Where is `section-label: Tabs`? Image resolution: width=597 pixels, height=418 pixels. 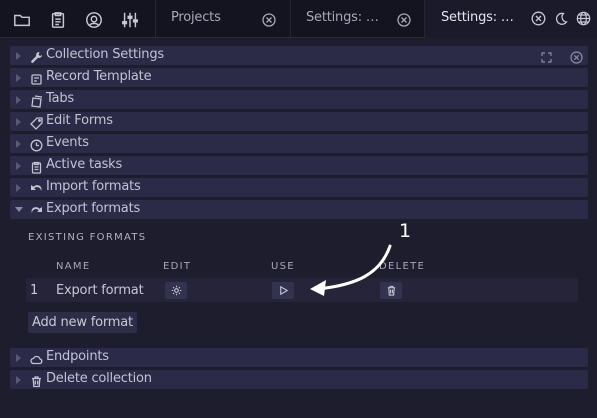
section-label: Tabs is located at coordinates (60, 98).